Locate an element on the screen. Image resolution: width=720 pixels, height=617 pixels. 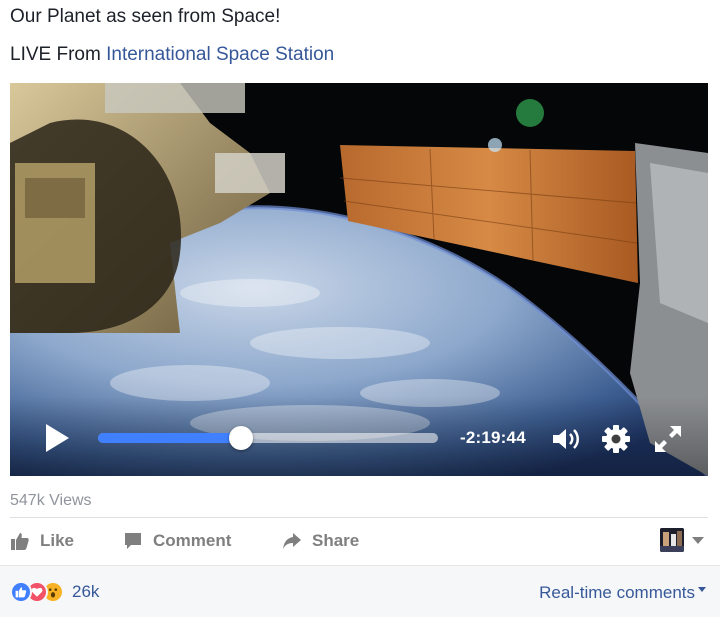
progress-fill is located at coordinates (169, 438).